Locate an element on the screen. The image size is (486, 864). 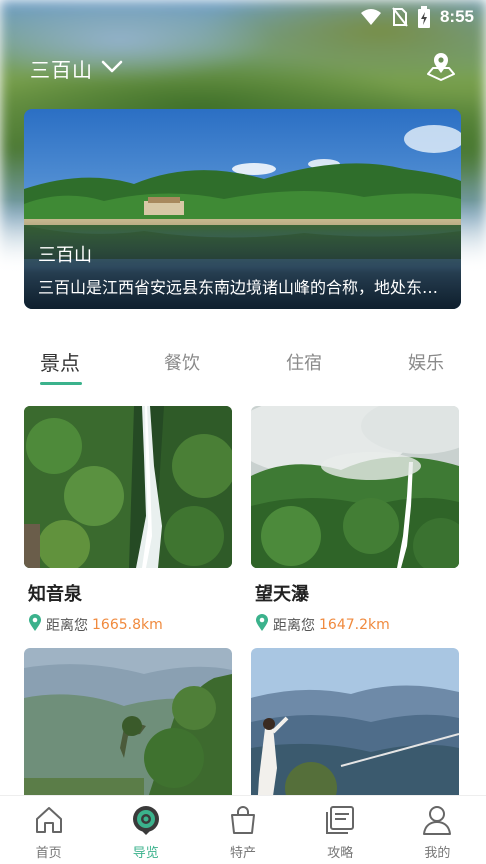
distance-value: 1665.8km is located at coordinates (127, 625).